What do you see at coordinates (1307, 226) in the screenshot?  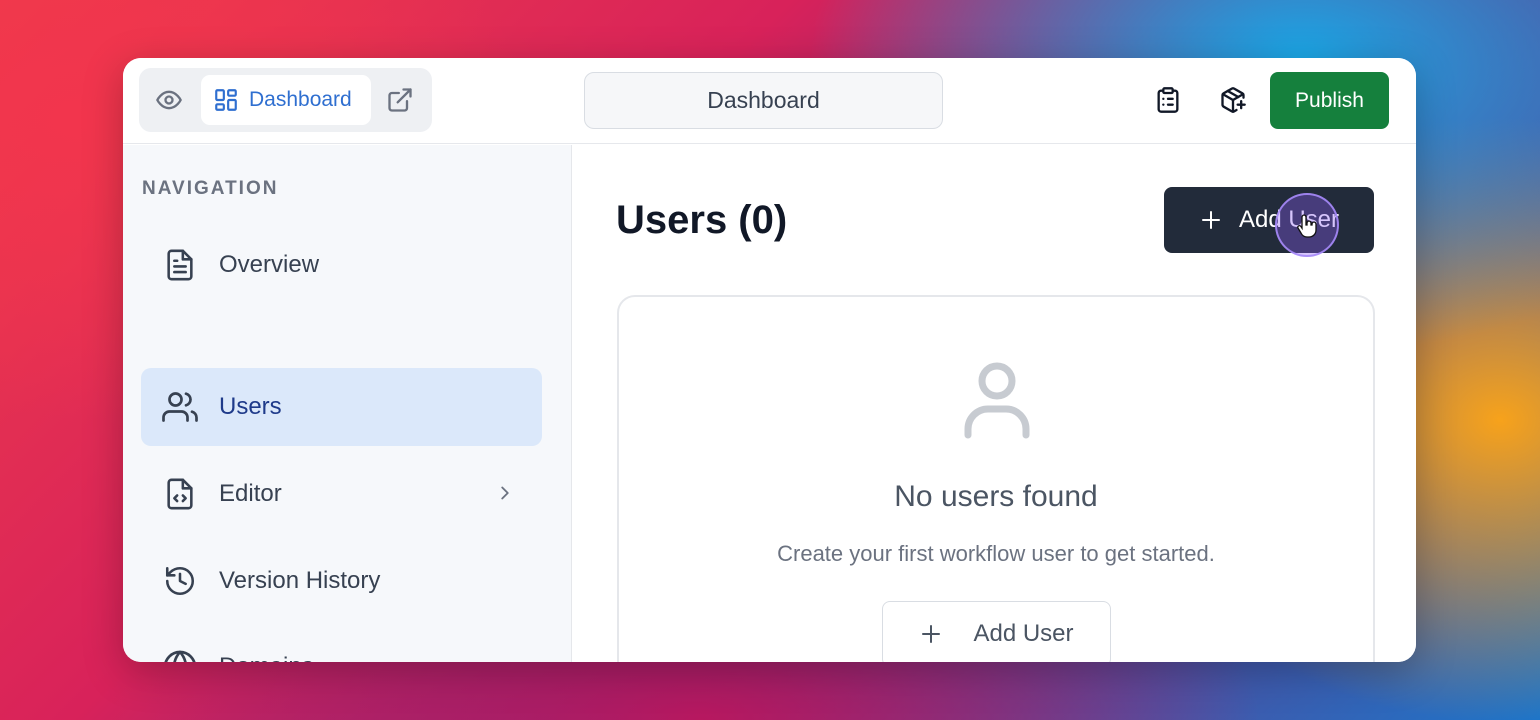 I see `hand-pointer-icon` at bounding box center [1307, 226].